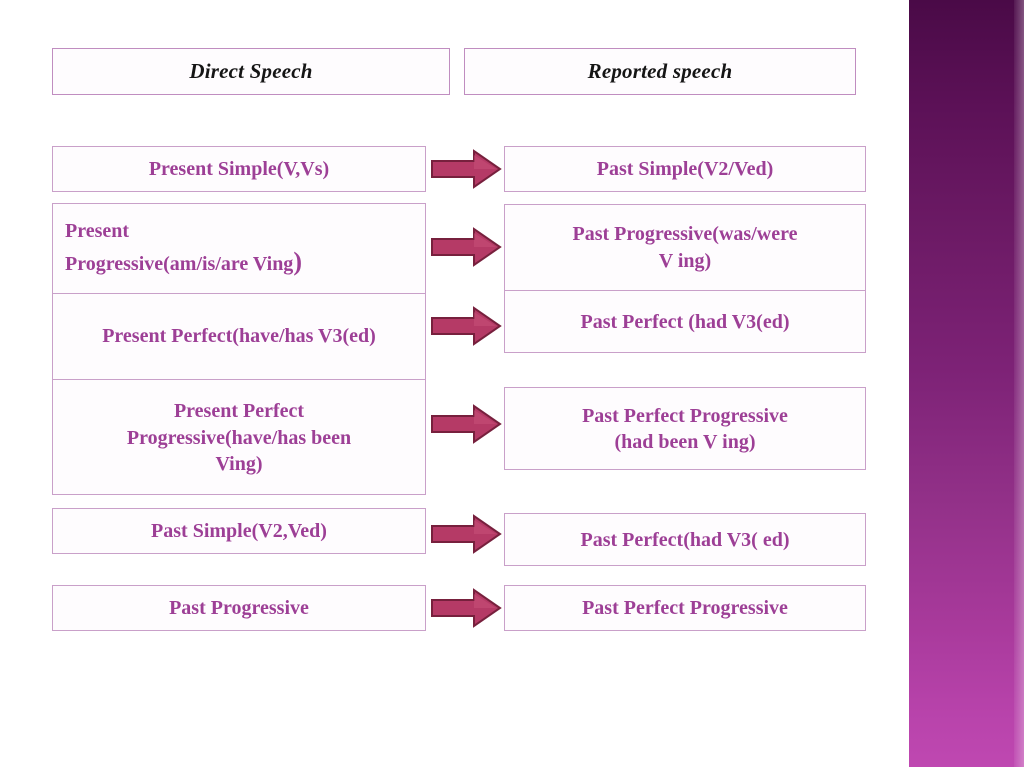 This screenshot has width=1024, height=767. I want to click on left-row-1: Present Simple(V,Vs), so click(239, 169).